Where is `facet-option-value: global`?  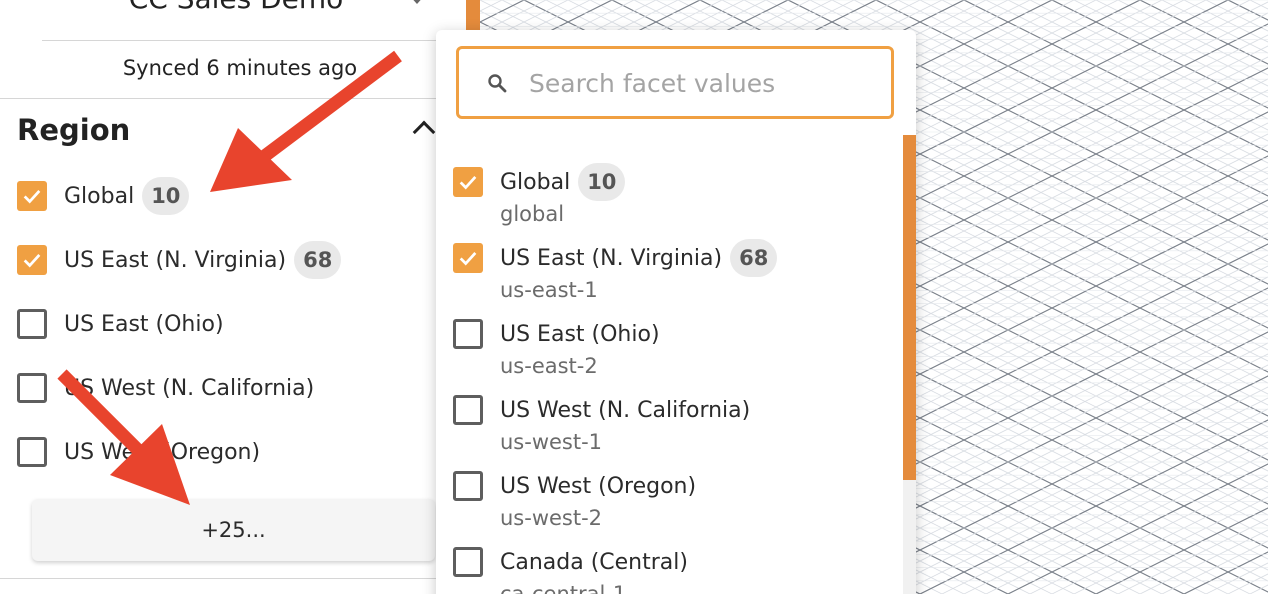
facet-option-value: global is located at coordinates (532, 214).